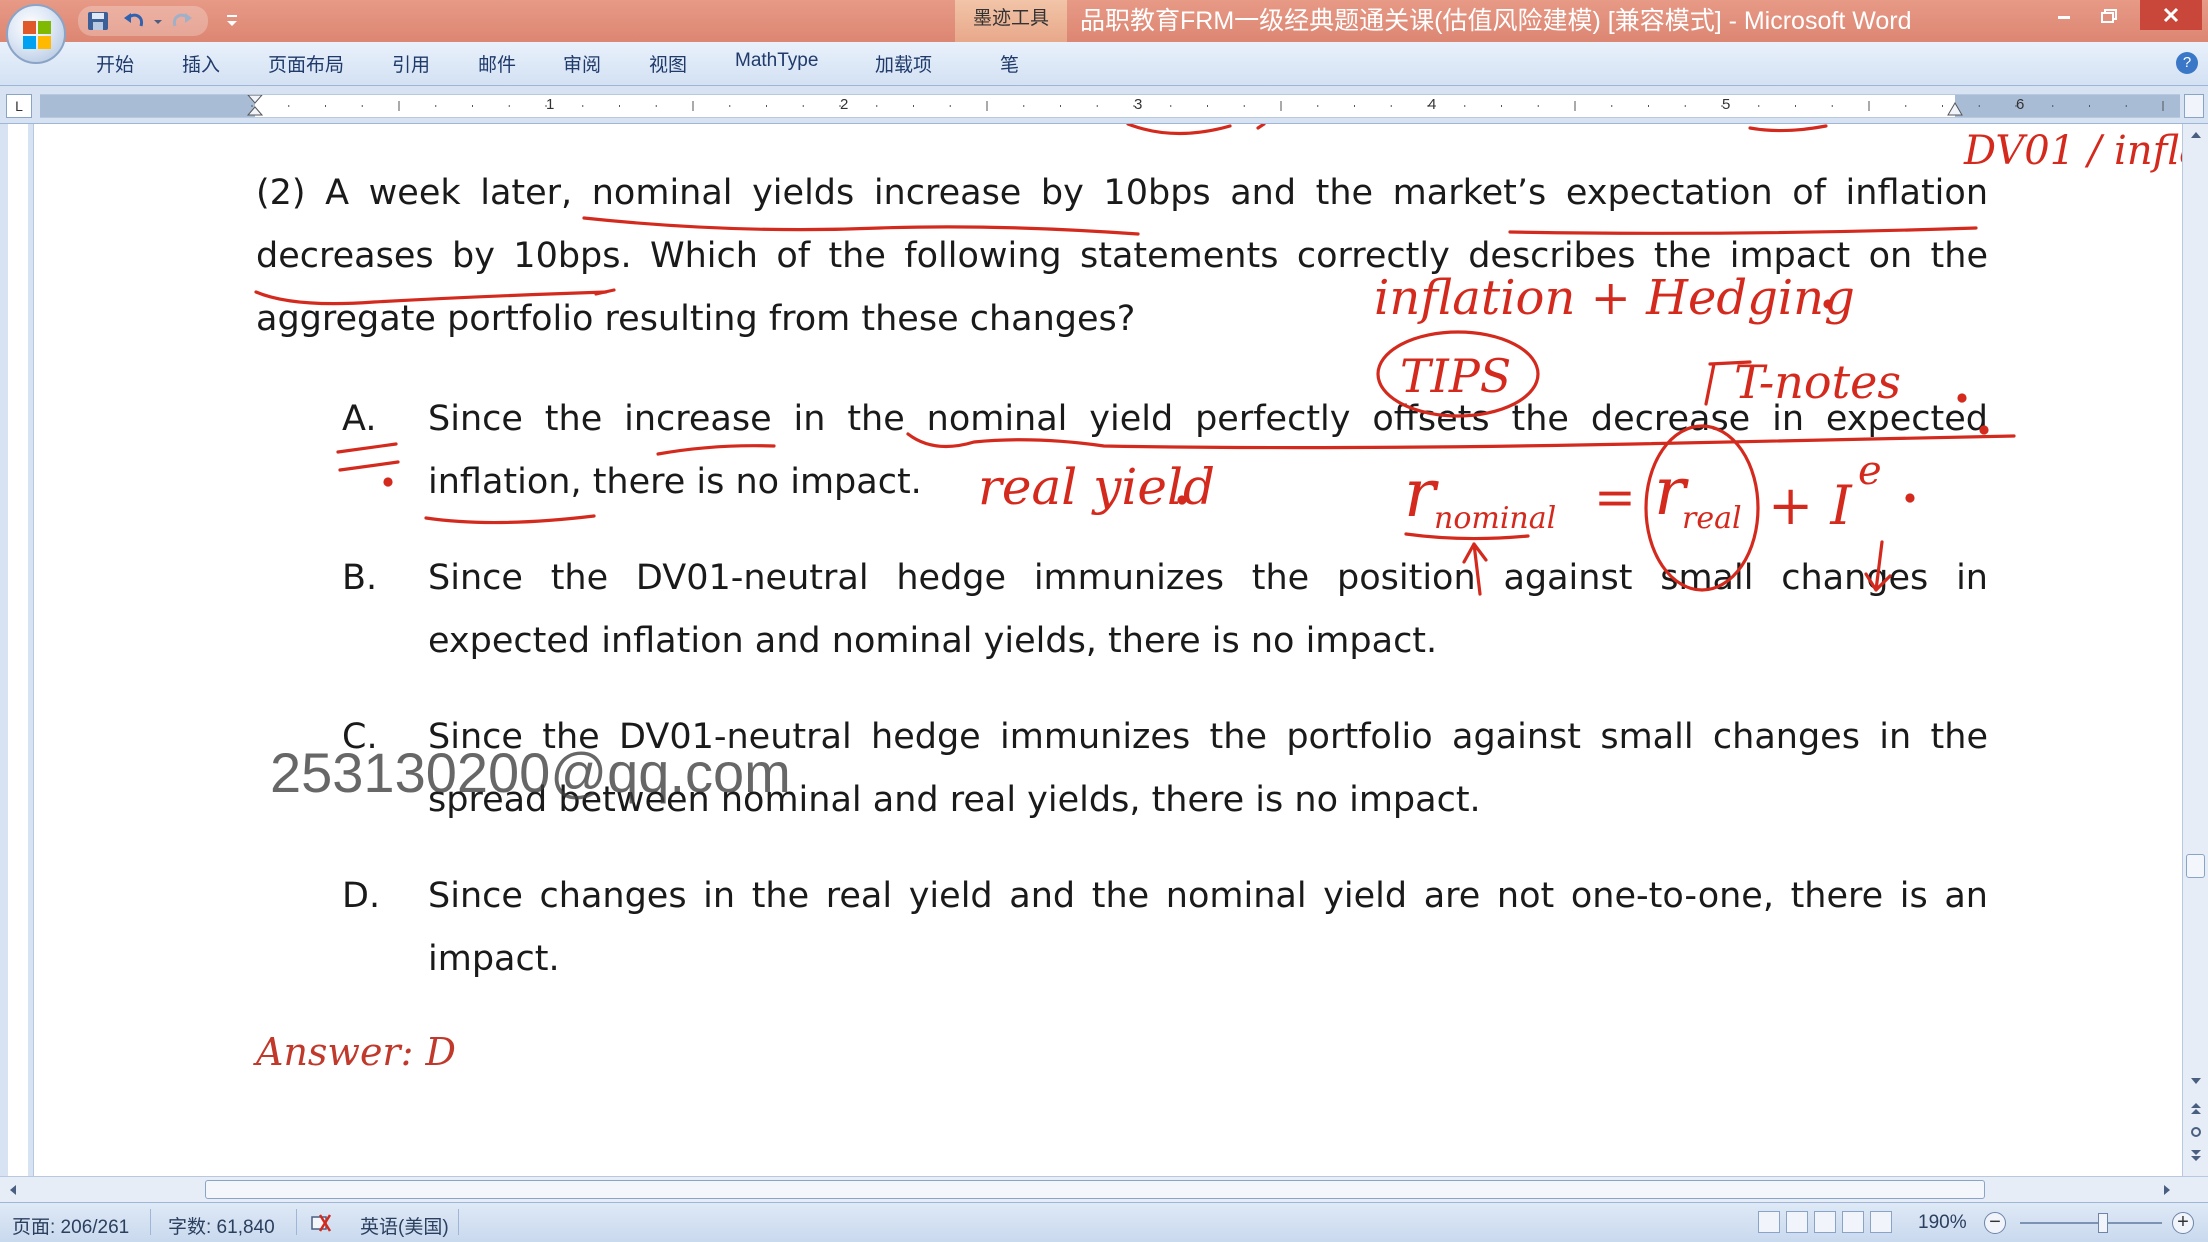  Describe the element at coordinates (776, 61) in the screenshot. I see `tab-mathtype: MathType` at that location.